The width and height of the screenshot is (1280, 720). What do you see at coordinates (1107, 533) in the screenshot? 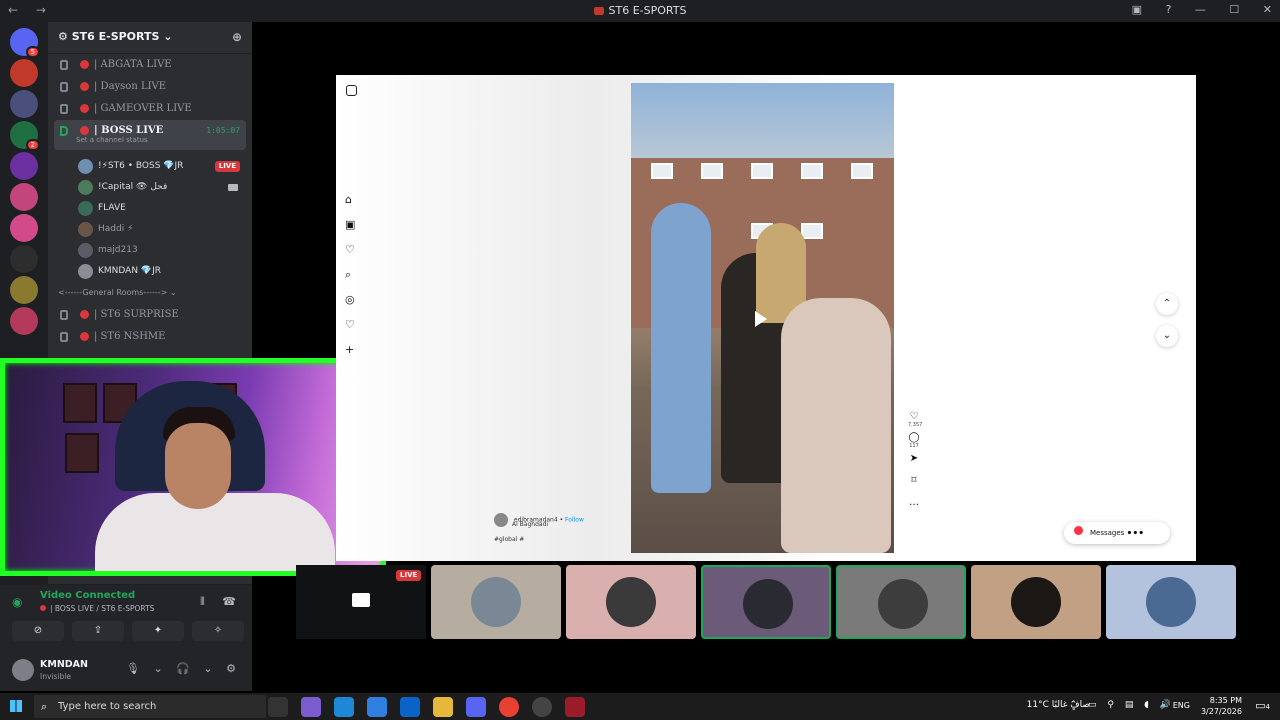
I see `messages-label: Messages` at bounding box center [1107, 533].